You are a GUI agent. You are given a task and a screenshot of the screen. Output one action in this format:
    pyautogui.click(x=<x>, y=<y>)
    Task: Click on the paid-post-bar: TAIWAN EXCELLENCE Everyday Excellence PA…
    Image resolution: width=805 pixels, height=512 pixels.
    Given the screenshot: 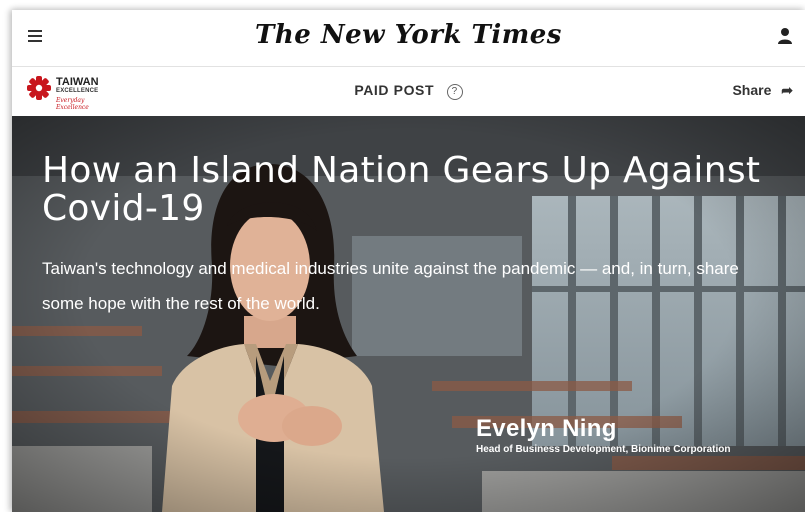 What is the action you would take?
    pyautogui.click(x=408, y=91)
    